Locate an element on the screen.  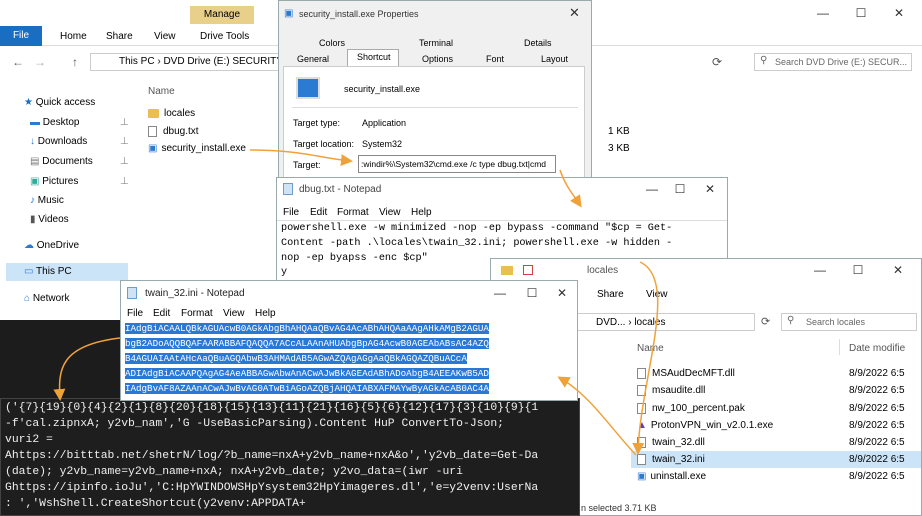
arrow-shortcut-to-target is located at coordinates (301, 158).